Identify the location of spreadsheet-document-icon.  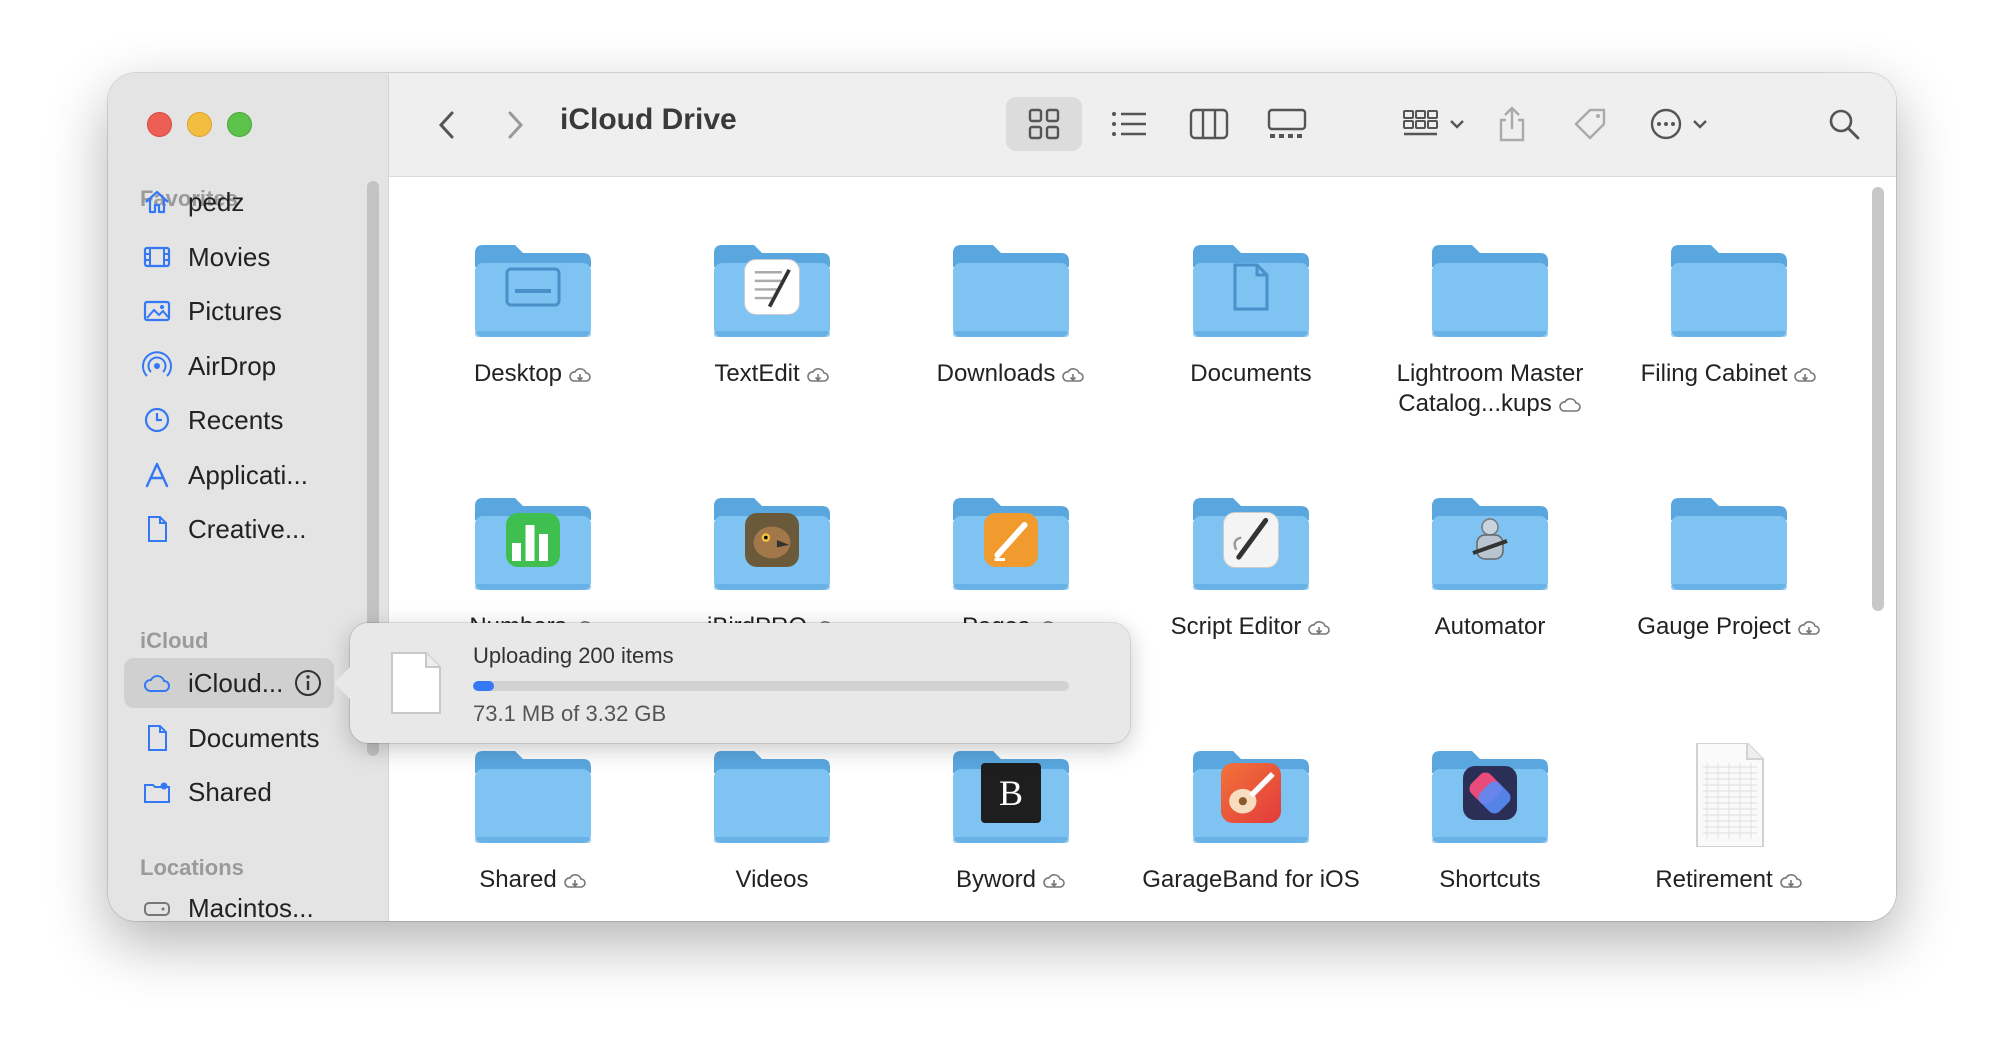
(1729, 795).